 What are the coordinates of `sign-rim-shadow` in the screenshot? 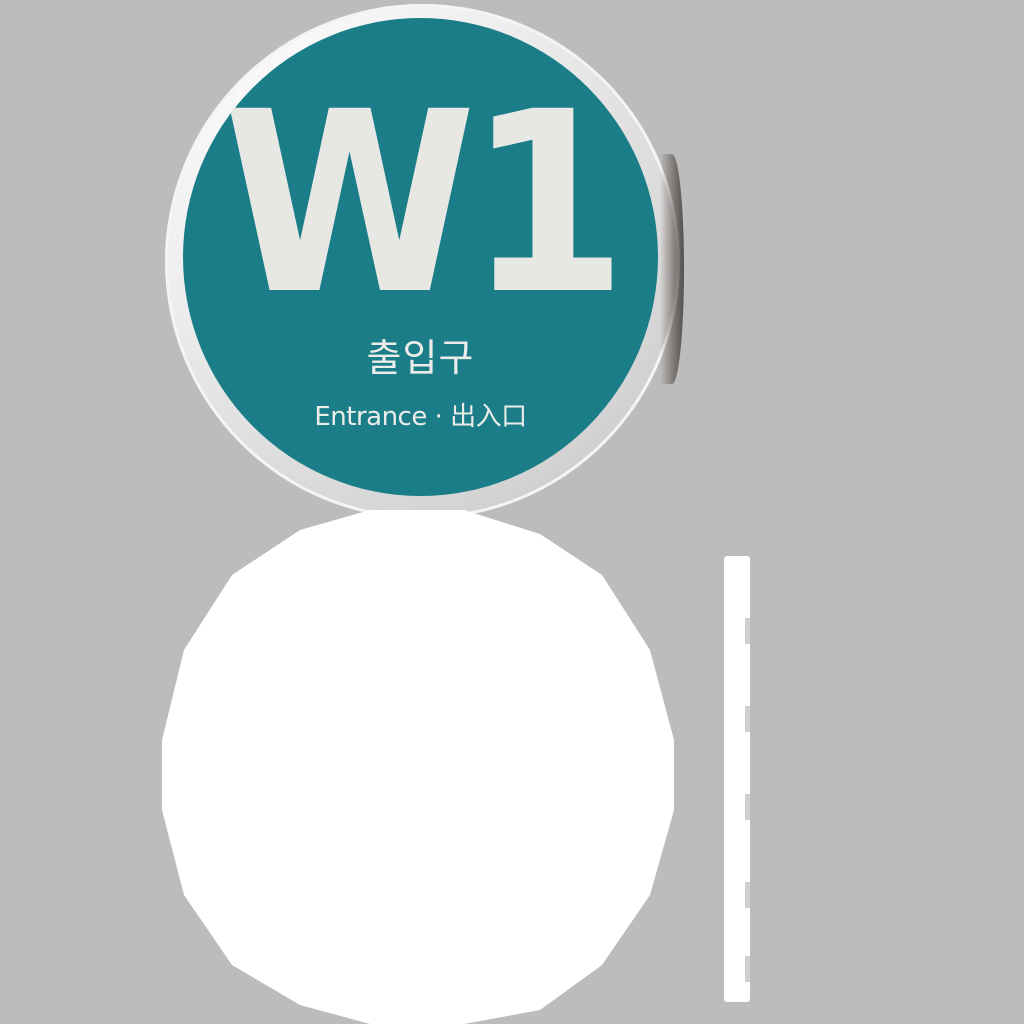 It's located at (672, 269).